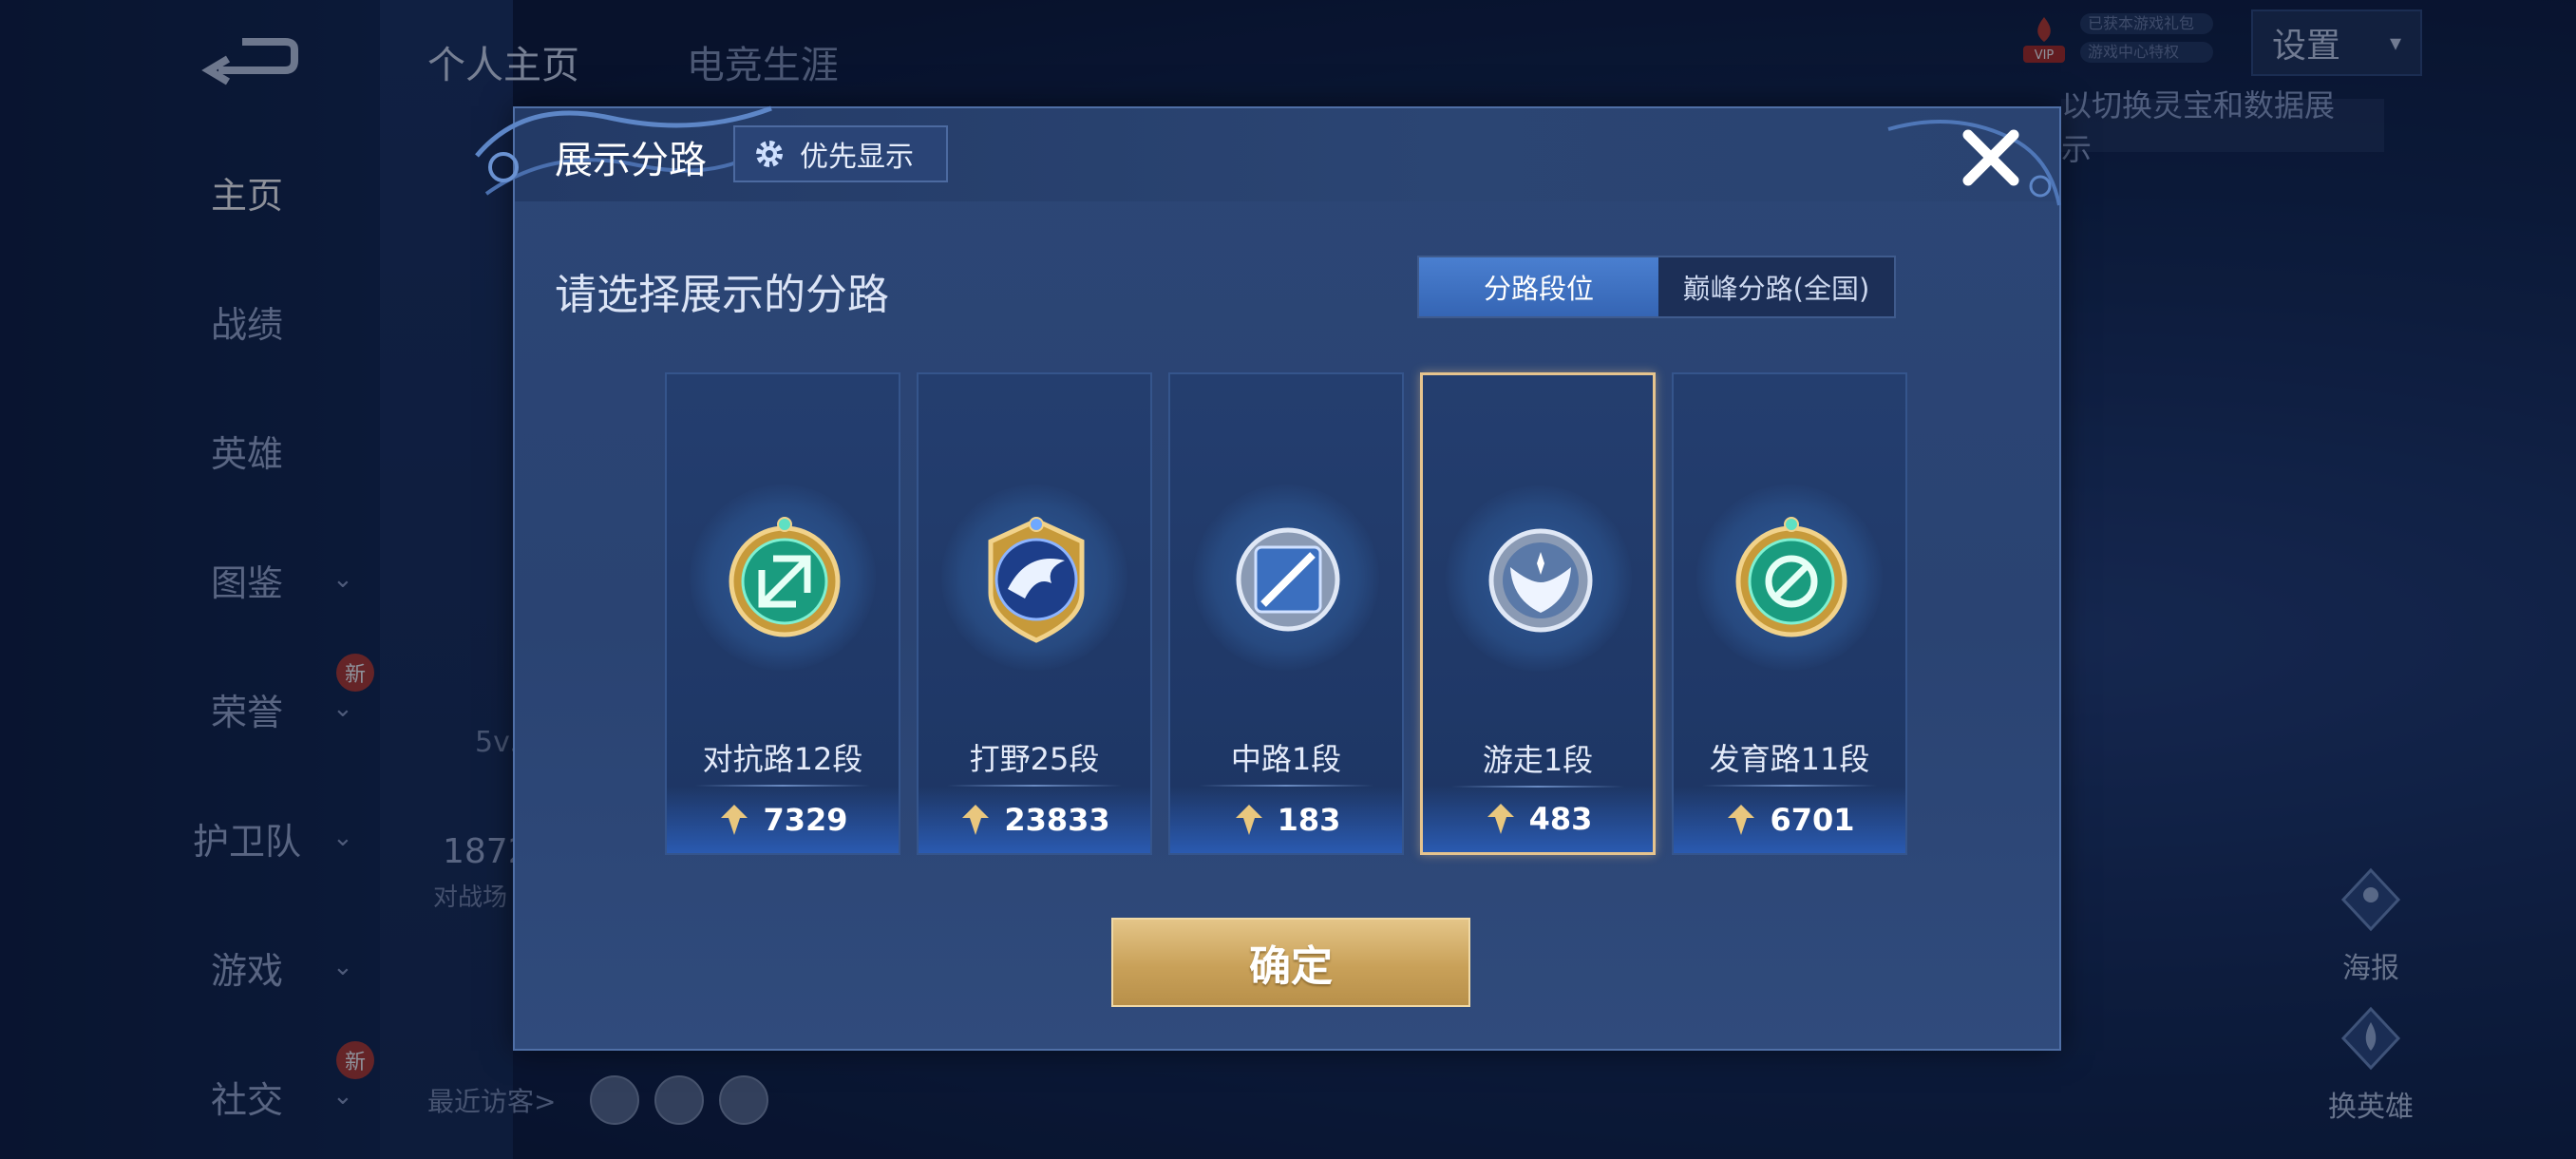  I want to click on score-bar: 6701, so click(1789, 820).